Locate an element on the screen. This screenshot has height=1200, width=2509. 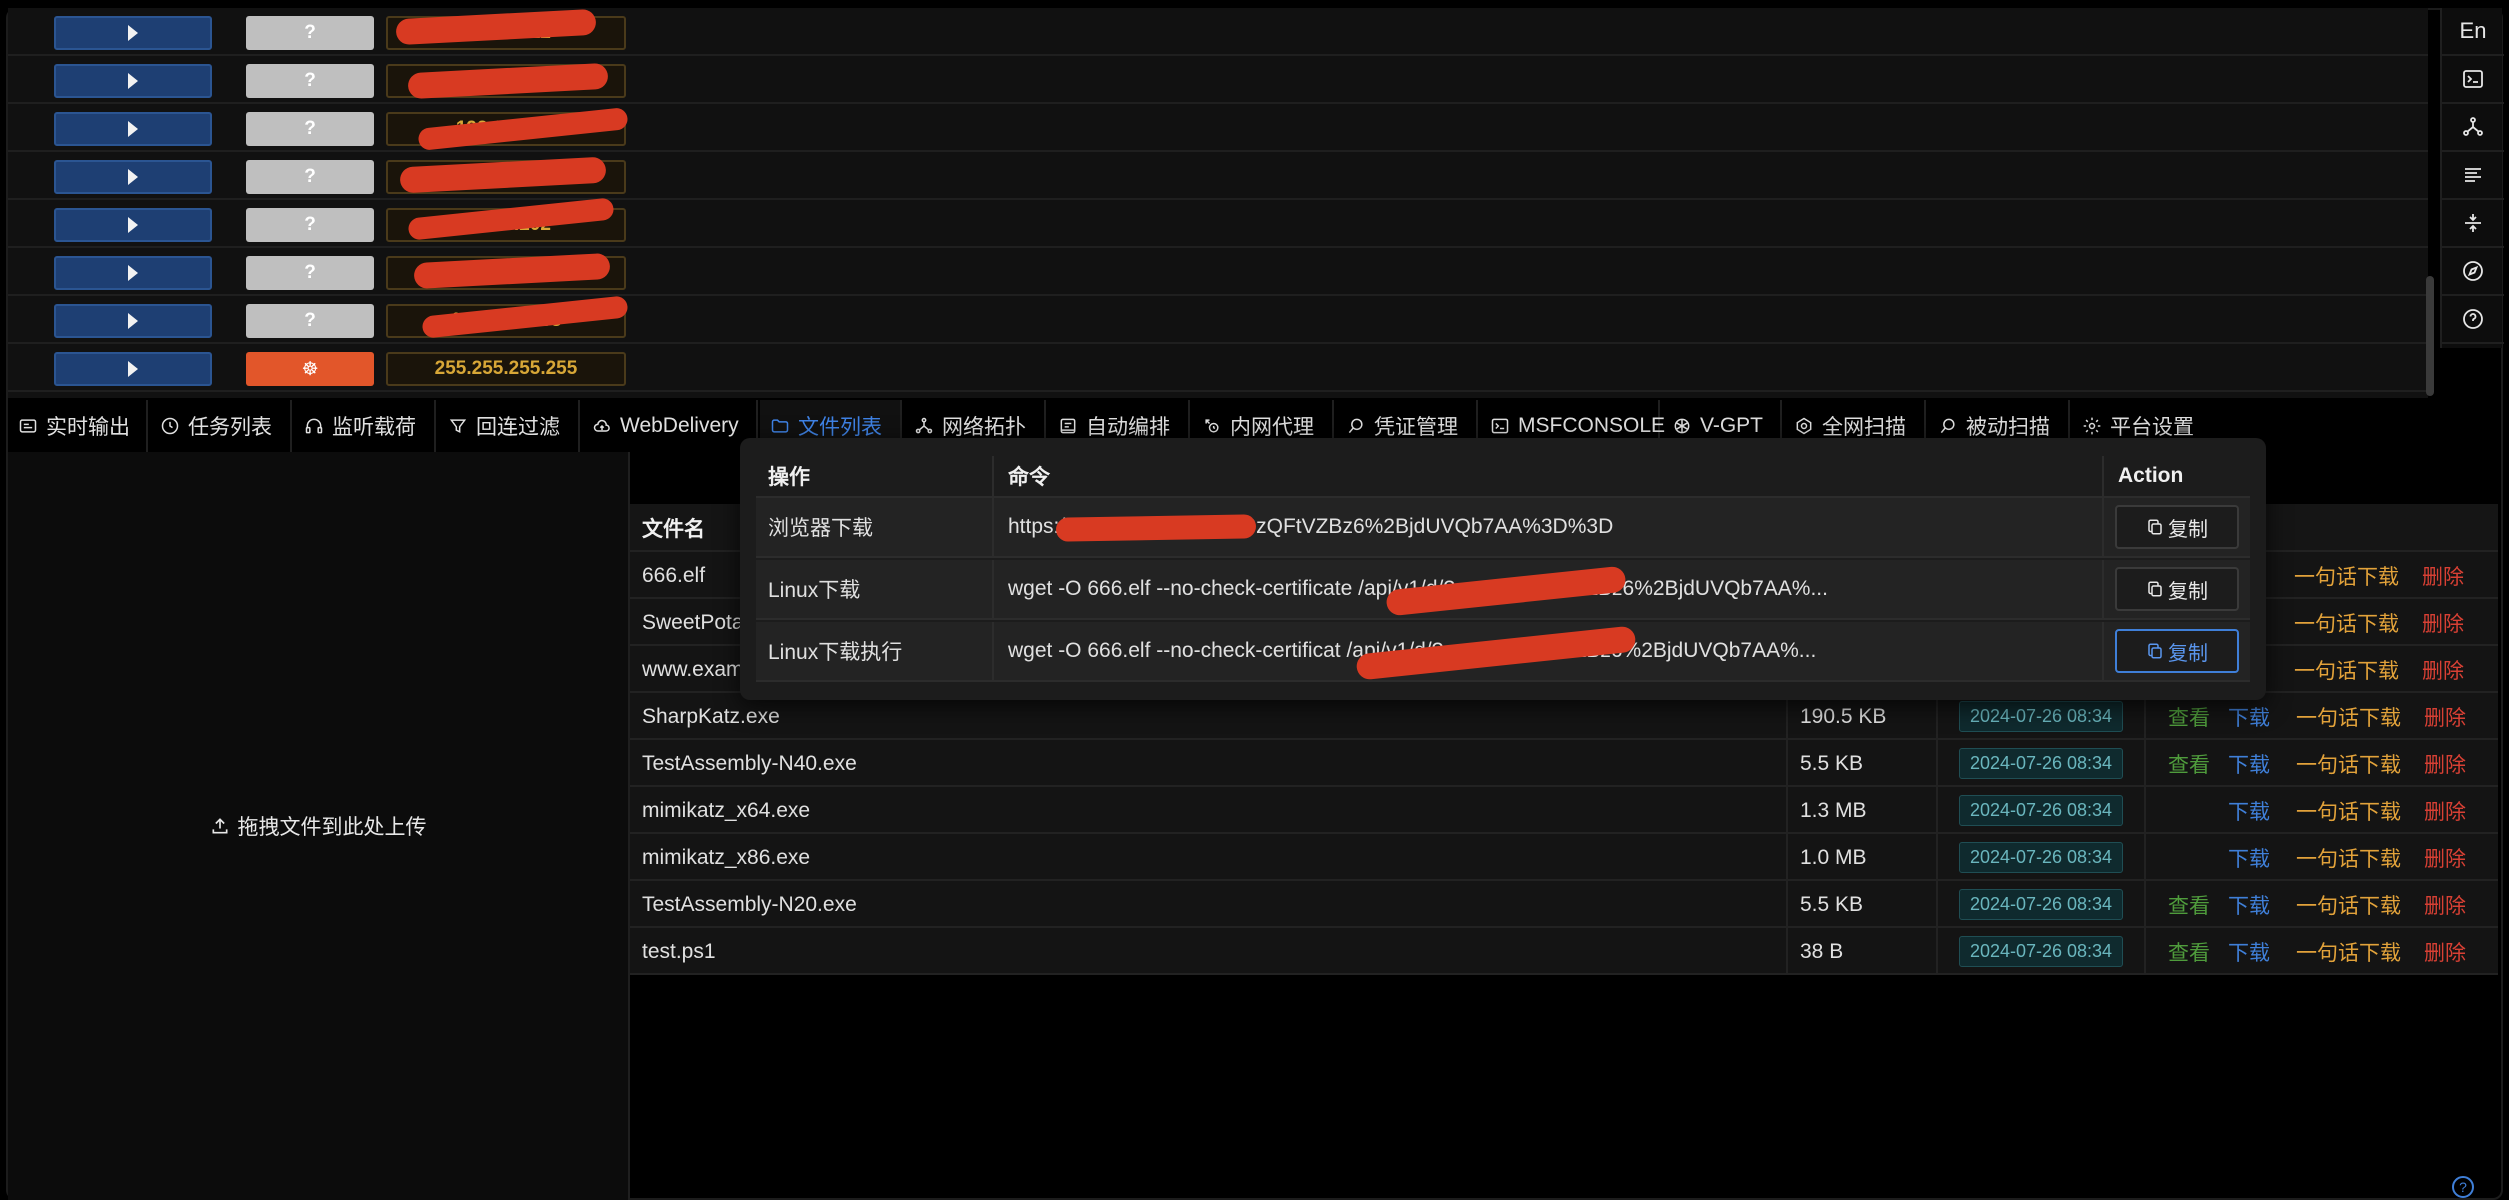
split-button is located at coordinates (2473, 224).